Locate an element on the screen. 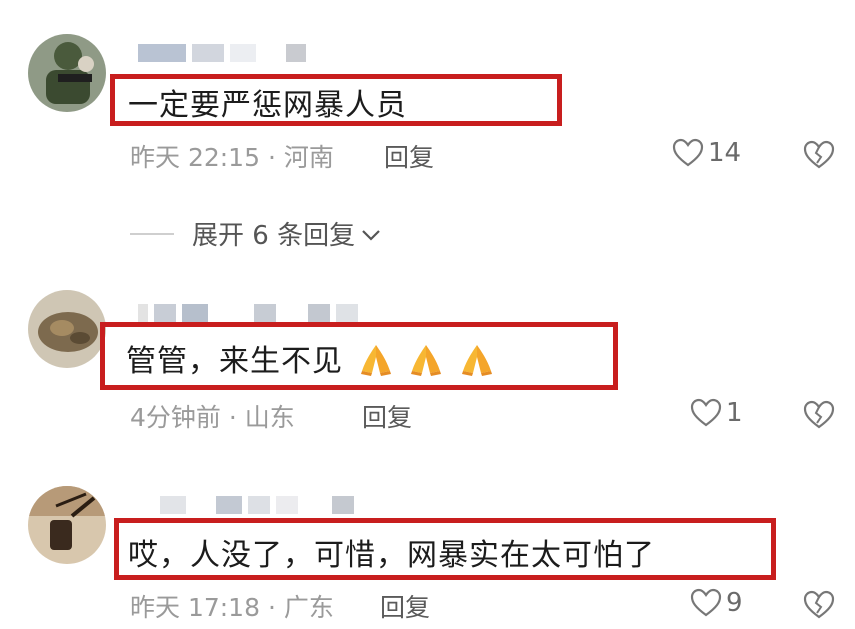 The width and height of the screenshot is (855, 629). like-button: 1 is located at coordinates (716, 413).